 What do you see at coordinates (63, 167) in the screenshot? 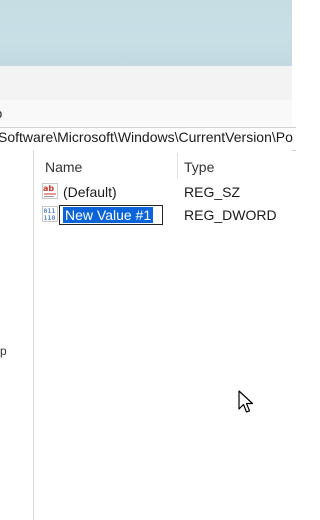
I see `column-header-name: Name` at bounding box center [63, 167].